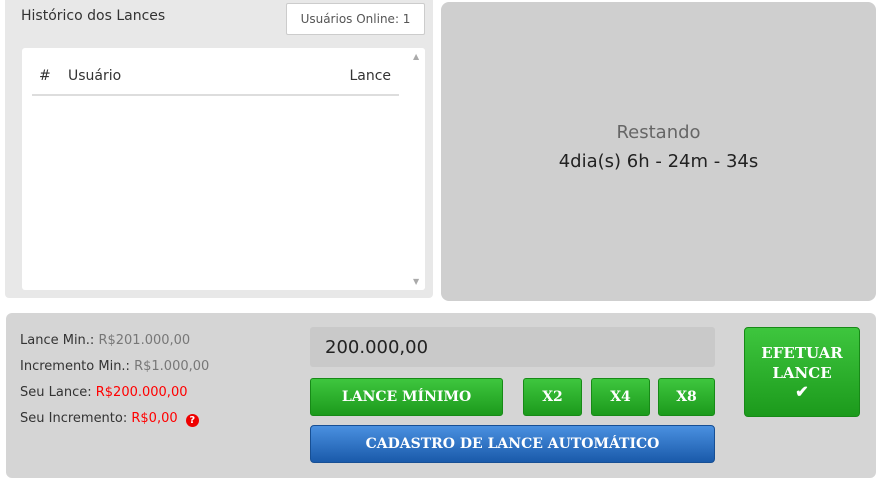 The width and height of the screenshot is (881, 481). I want to click on multiply-x4-button: X4, so click(620, 397).